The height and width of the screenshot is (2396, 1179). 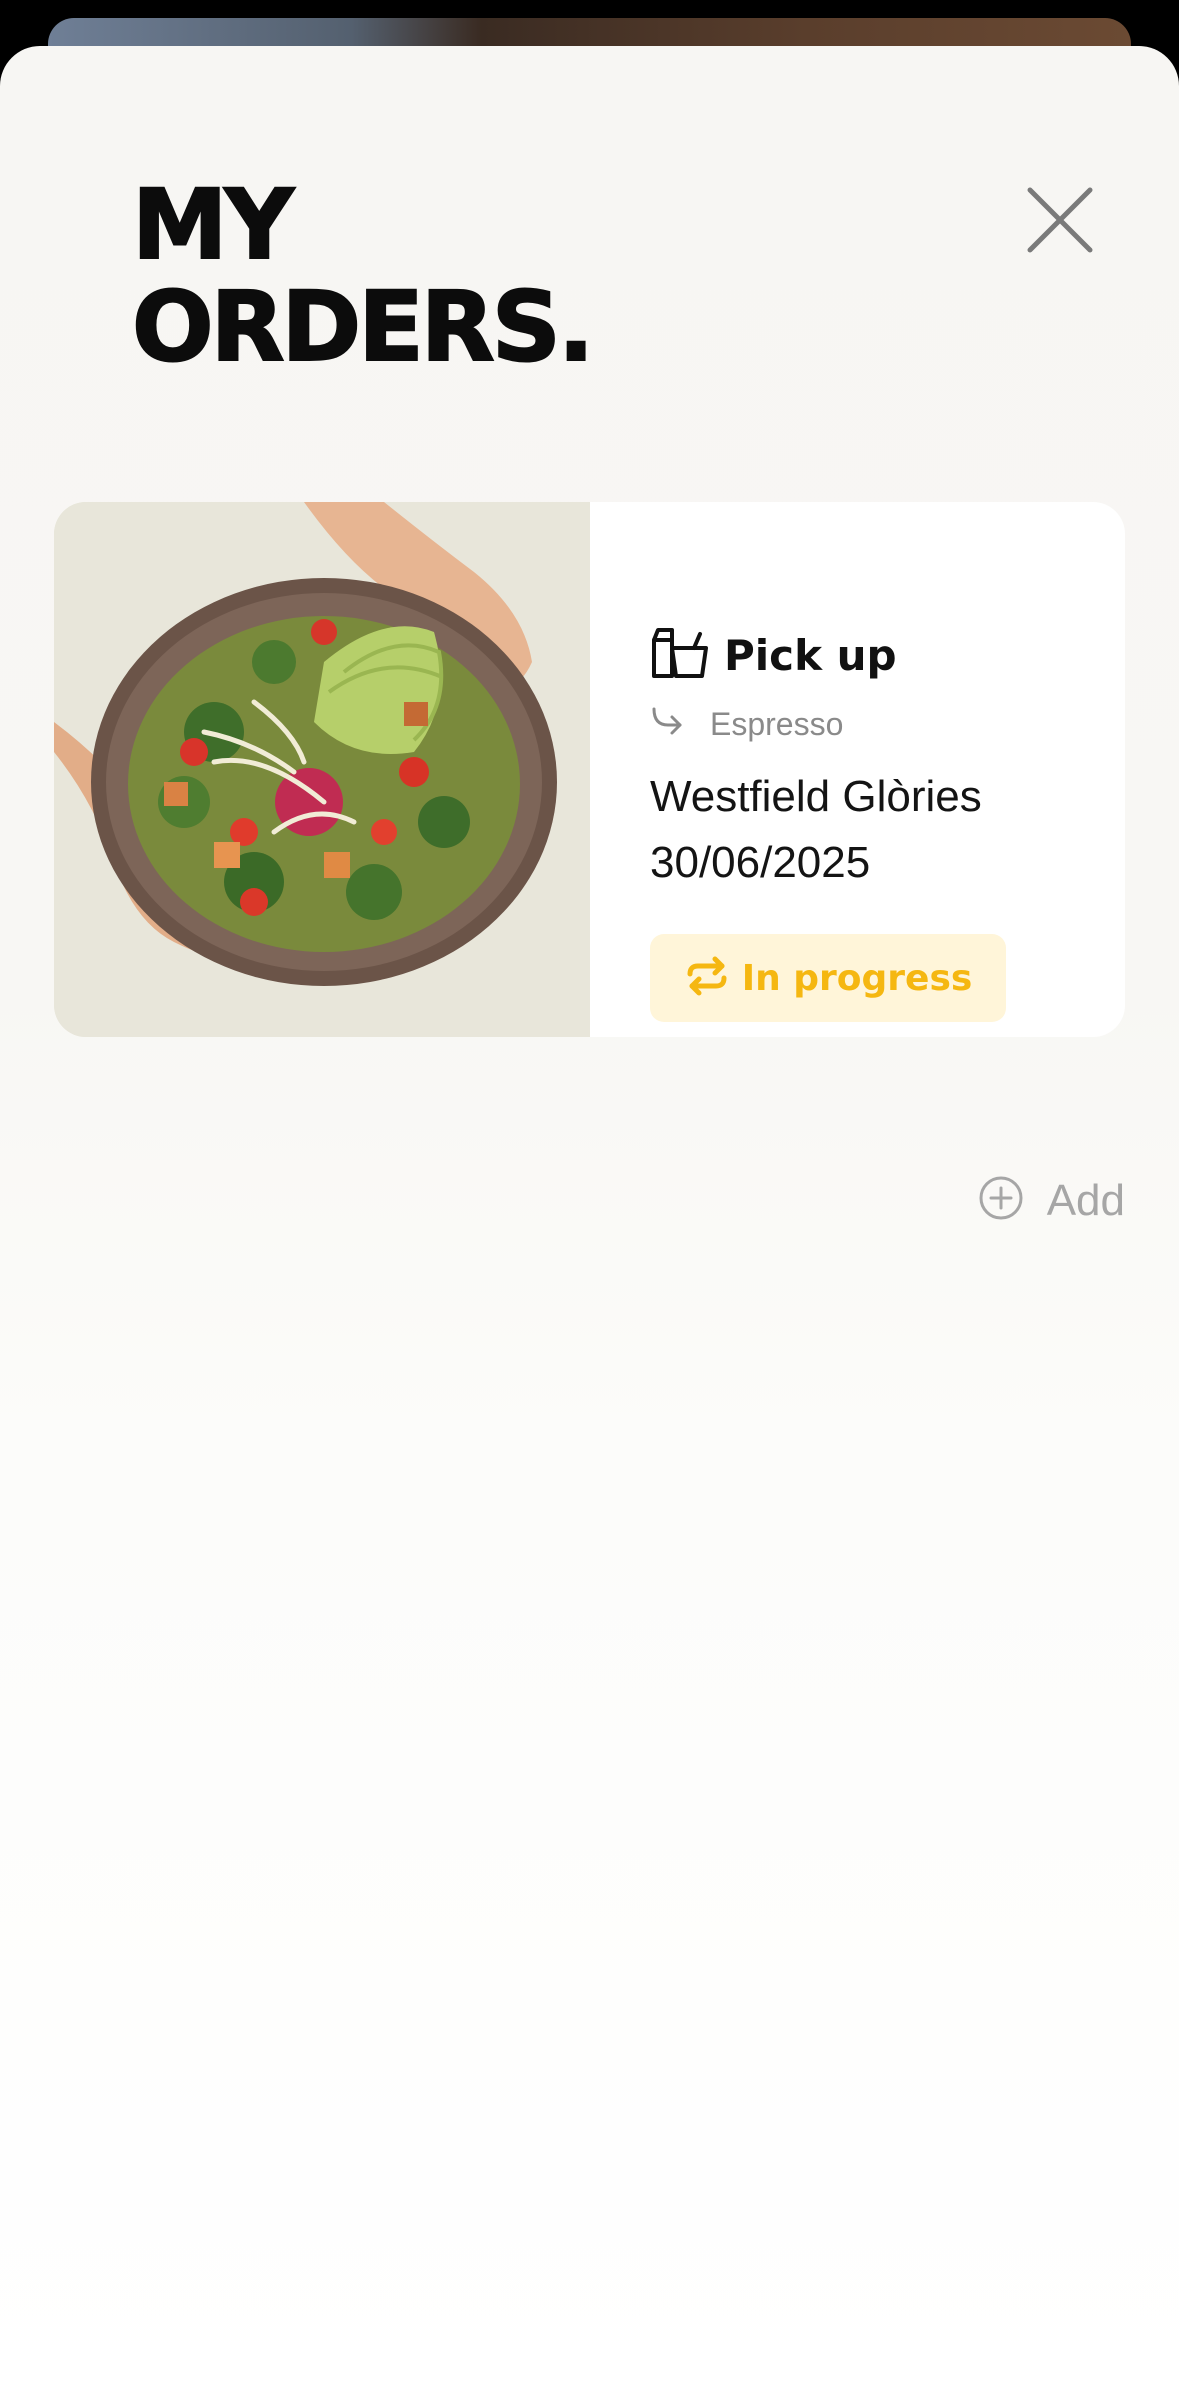 What do you see at coordinates (667, 724) in the screenshot?
I see `arrow-turn-right-icon` at bounding box center [667, 724].